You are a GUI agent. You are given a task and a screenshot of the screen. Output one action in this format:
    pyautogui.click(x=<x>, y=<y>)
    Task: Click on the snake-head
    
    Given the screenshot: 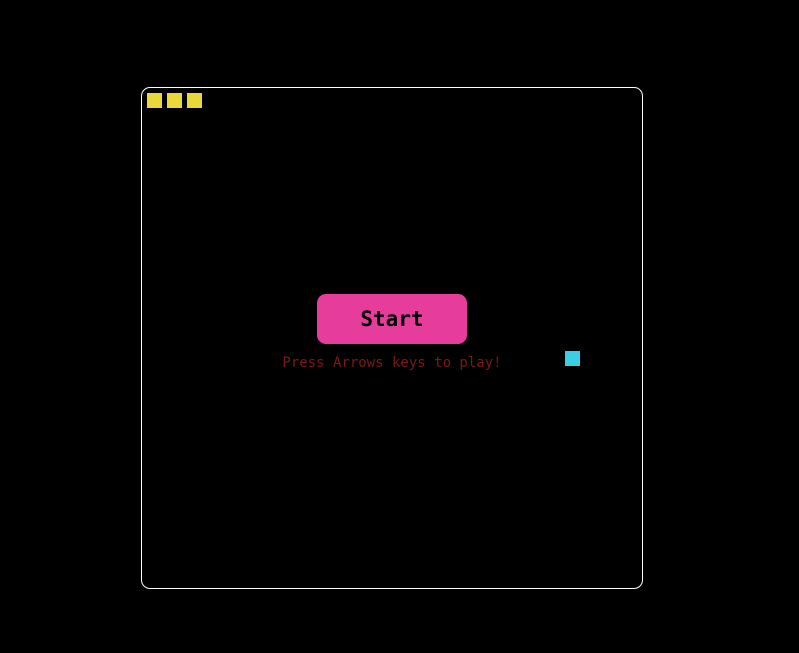 What is the action you would take?
    pyautogui.click(x=194, y=100)
    